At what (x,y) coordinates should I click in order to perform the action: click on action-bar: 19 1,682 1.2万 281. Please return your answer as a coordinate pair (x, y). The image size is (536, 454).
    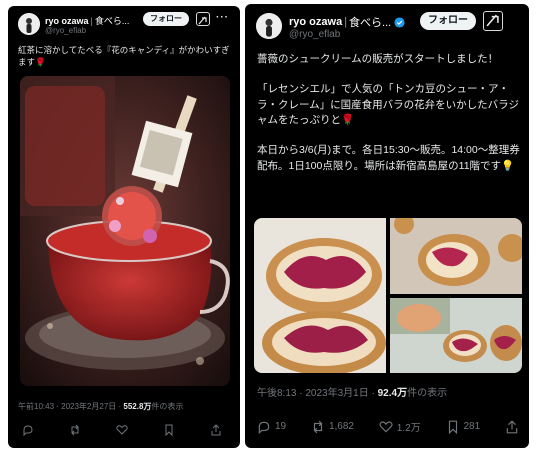
    Looking at the image, I should click on (388, 426).